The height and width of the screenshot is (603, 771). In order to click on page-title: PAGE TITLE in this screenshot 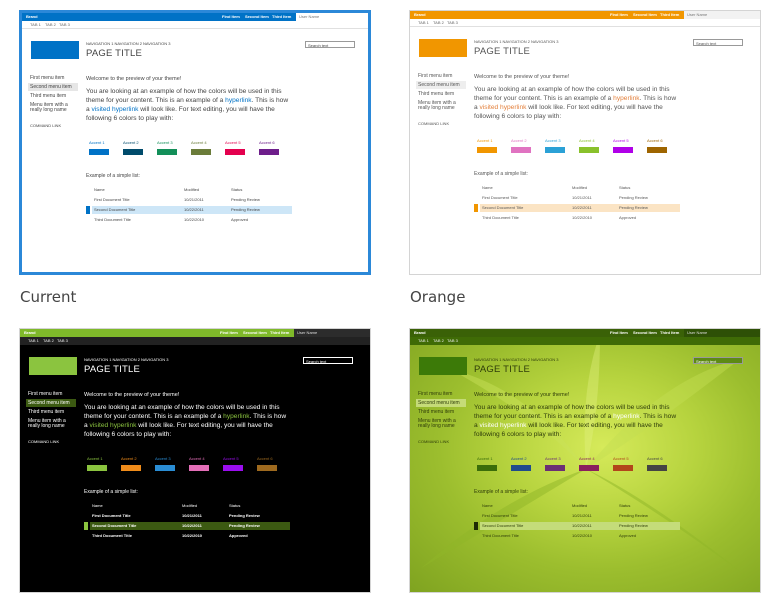, I will do `click(112, 369)`.